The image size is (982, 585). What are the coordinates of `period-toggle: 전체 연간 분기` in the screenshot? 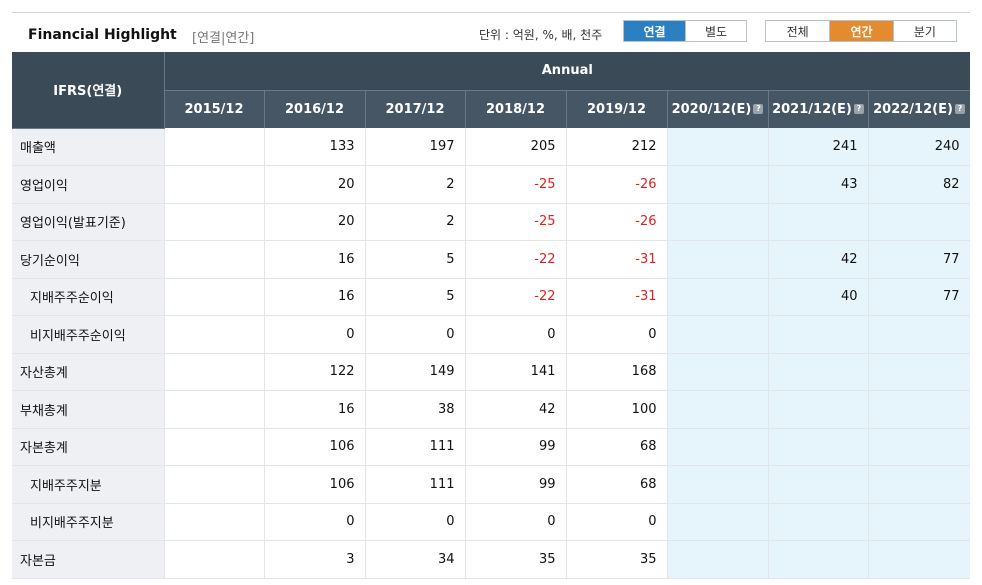 It's located at (861, 31).